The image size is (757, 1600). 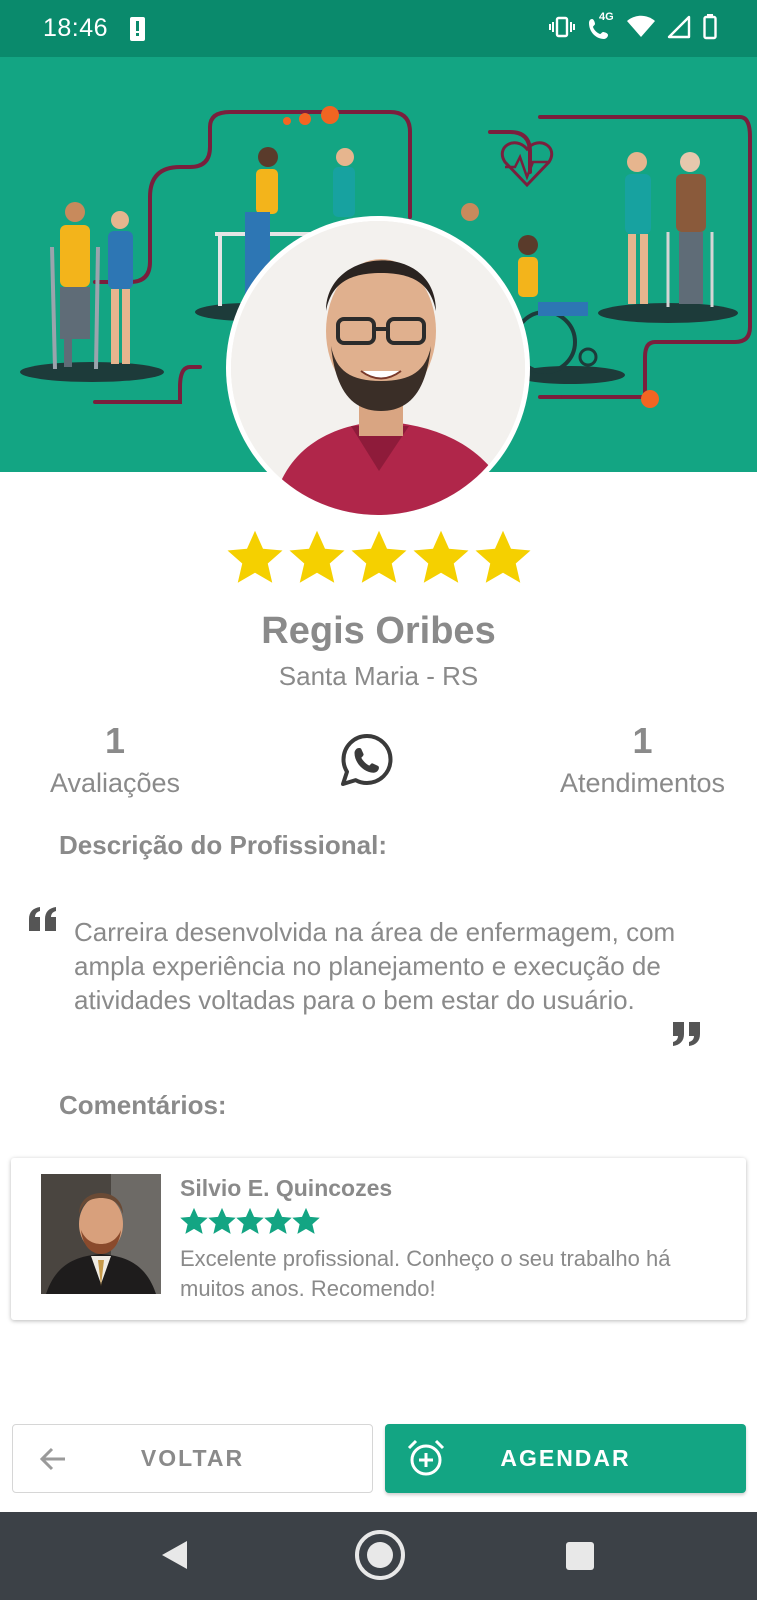 I want to click on comment-author: Silvio E. Quincozes, so click(x=286, y=1188).